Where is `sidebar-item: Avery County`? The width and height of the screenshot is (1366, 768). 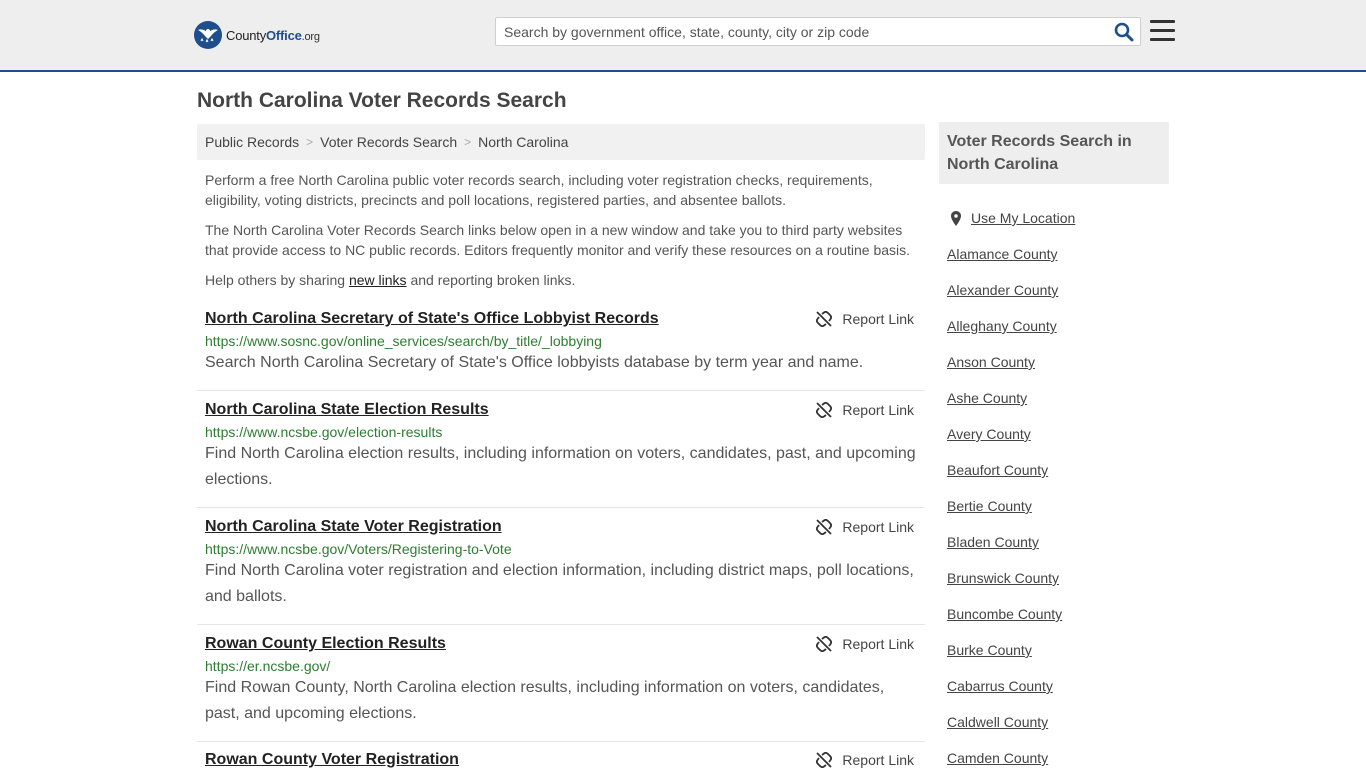
sidebar-item: Avery County is located at coordinates (1011, 434).